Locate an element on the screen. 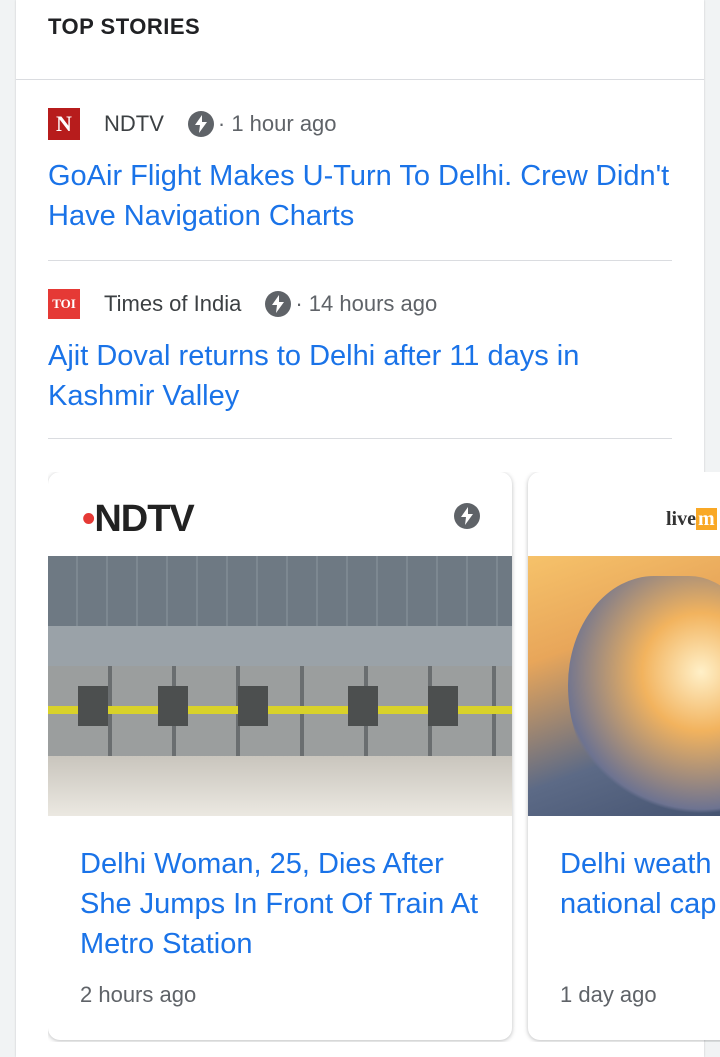 The image size is (720, 1057). source-name: Times of India is located at coordinates (173, 303).